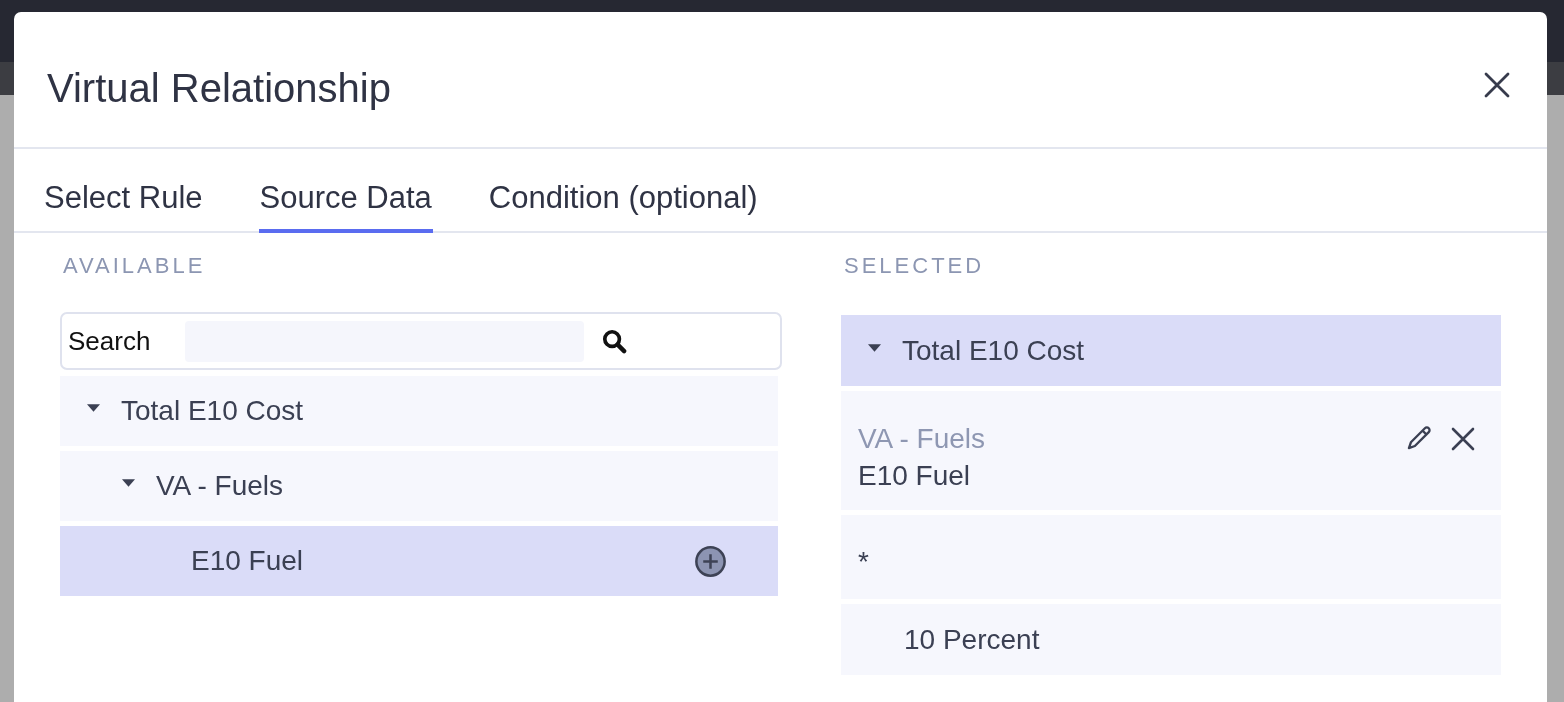 The height and width of the screenshot is (702, 1564). I want to click on dialog-title: Virtual Relationship, so click(219, 88).